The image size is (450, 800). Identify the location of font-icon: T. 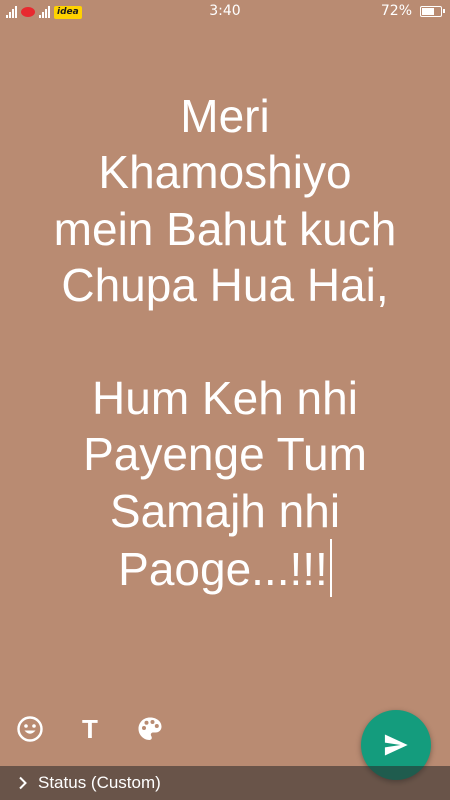
(90, 728).